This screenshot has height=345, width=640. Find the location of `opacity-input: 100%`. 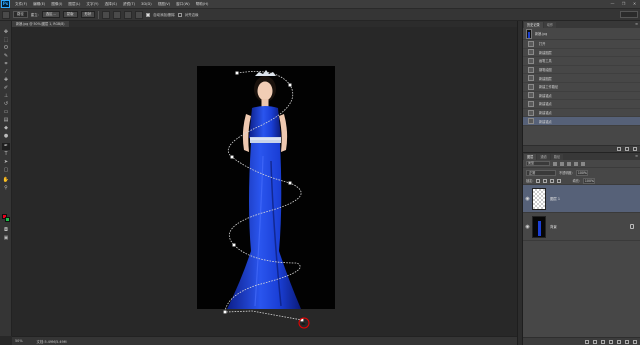

opacity-input: 100% is located at coordinates (581, 172).